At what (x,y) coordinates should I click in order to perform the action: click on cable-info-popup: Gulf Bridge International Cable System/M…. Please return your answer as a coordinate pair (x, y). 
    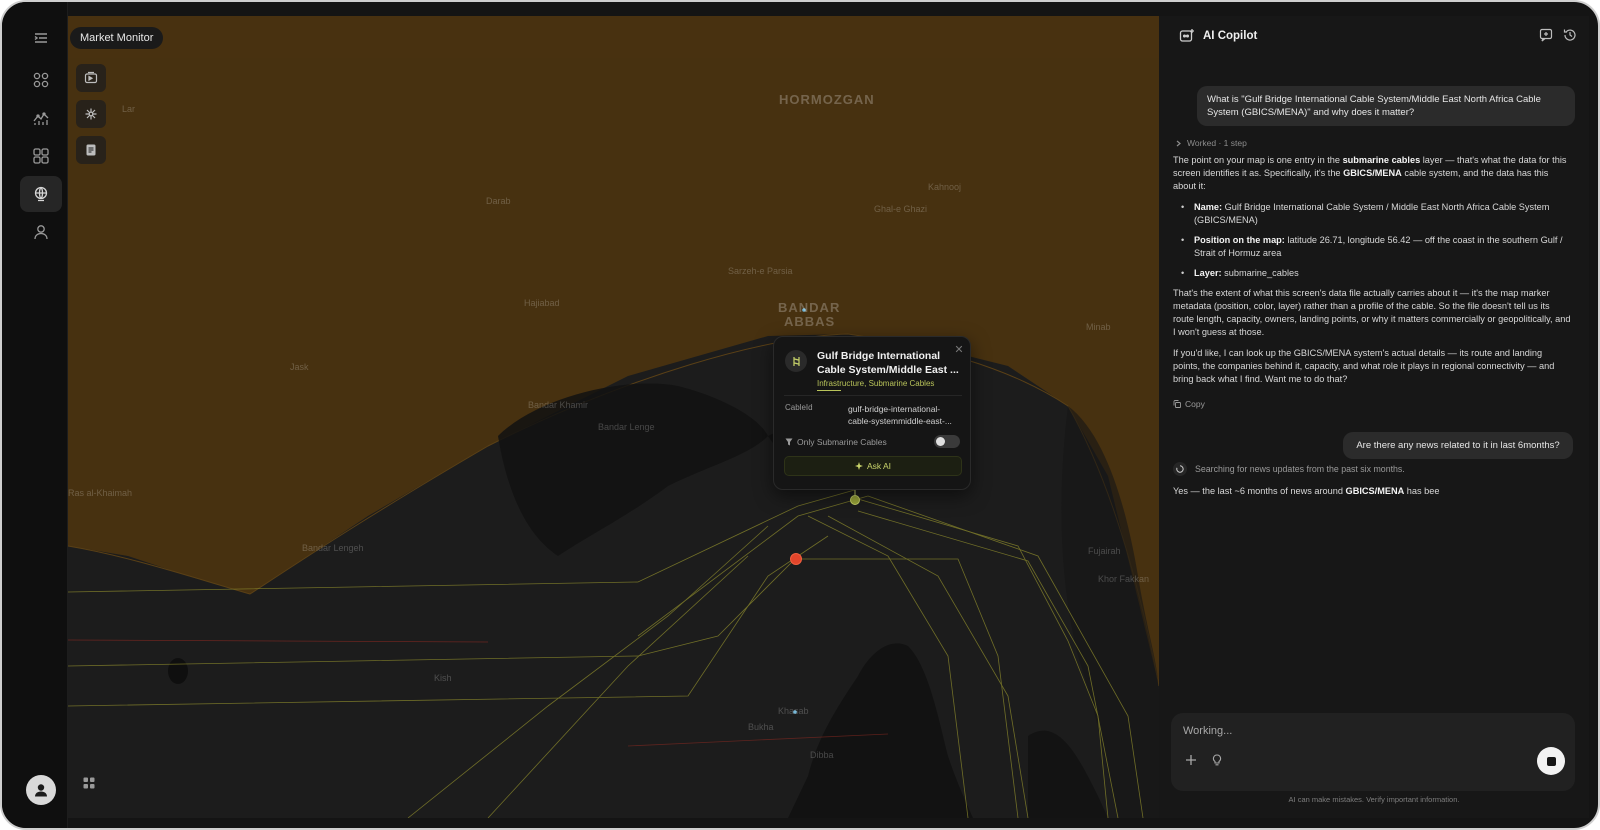
    Looking at the image, I should click on (872, 413).